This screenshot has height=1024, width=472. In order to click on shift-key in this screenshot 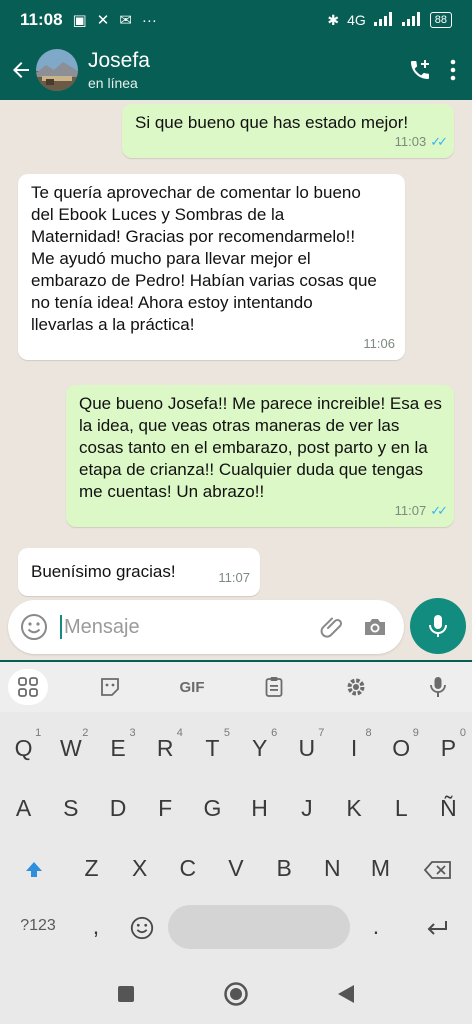, I will do `click(33, 868)`.